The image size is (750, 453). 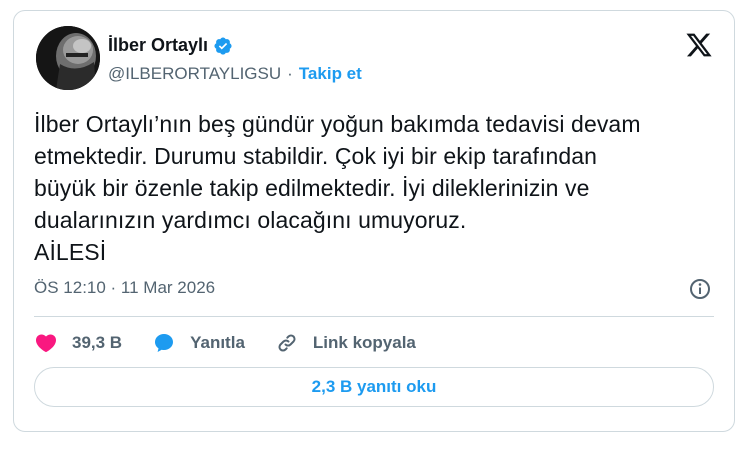 What do you see at coordinates (158, 45) in the screenshot?
I see `author-name: İlber Ortaylı` at bounding box center [158, 45].